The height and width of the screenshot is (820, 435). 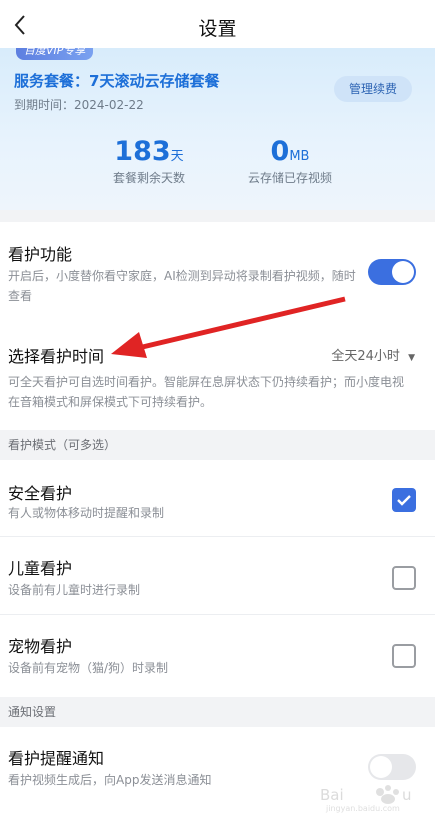 I want to click on svg-text: u, so click(x=407, y=795).